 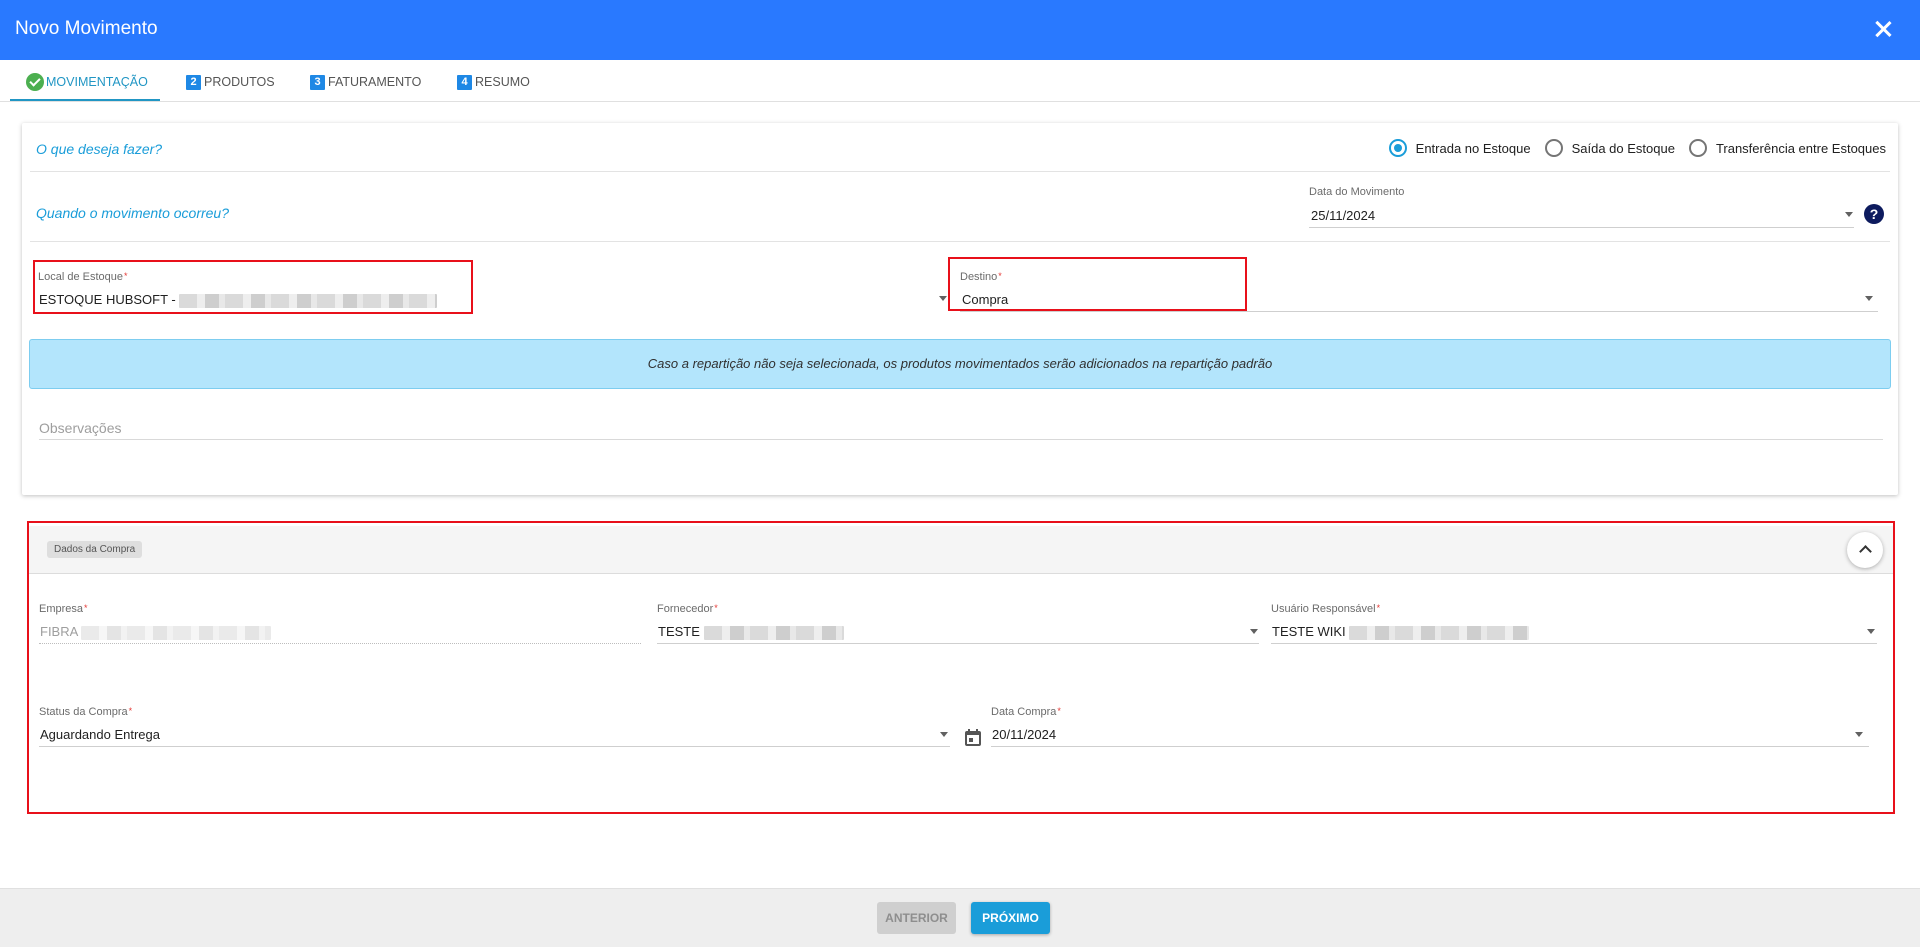 What do you see at coordinates (916, 918) in the screenshot?
I see `previous-button: ANTERIOR` at bounding box center [916, 918].